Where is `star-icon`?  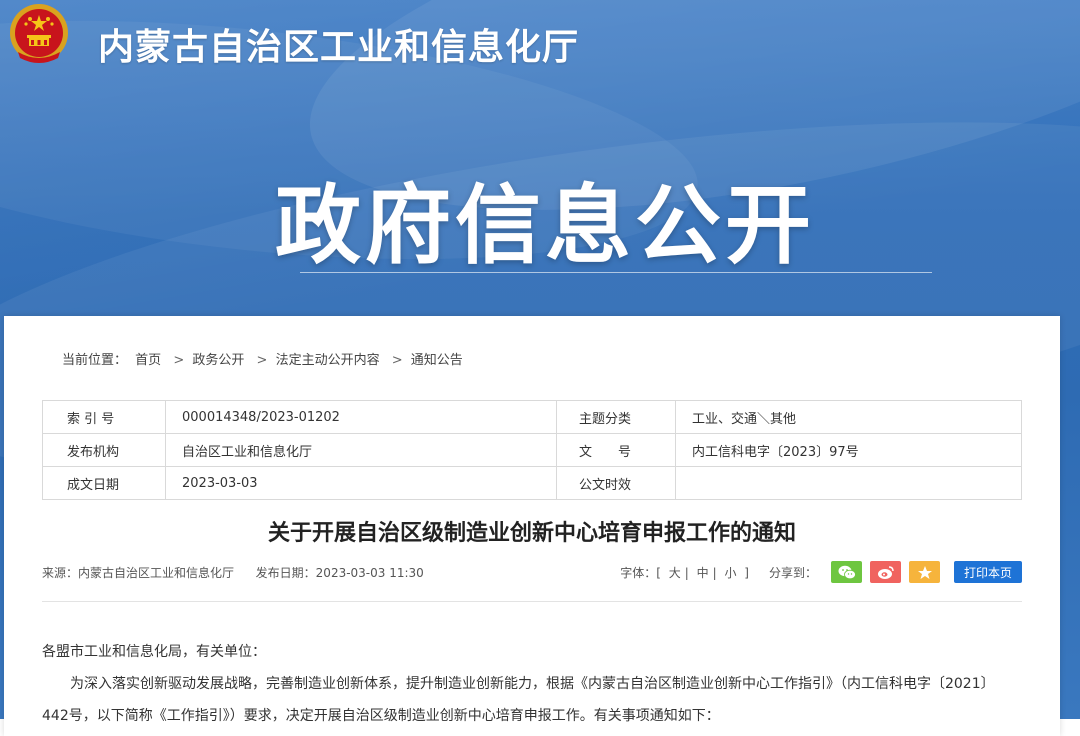
star-icon is located at coordinates (924, 572).